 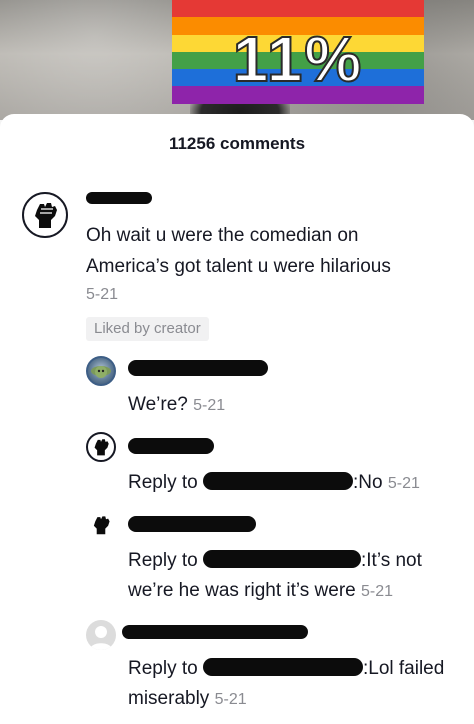 I want to click on rainbow-filter-overlay: FILTER 11%, so click(x=298, y=52).